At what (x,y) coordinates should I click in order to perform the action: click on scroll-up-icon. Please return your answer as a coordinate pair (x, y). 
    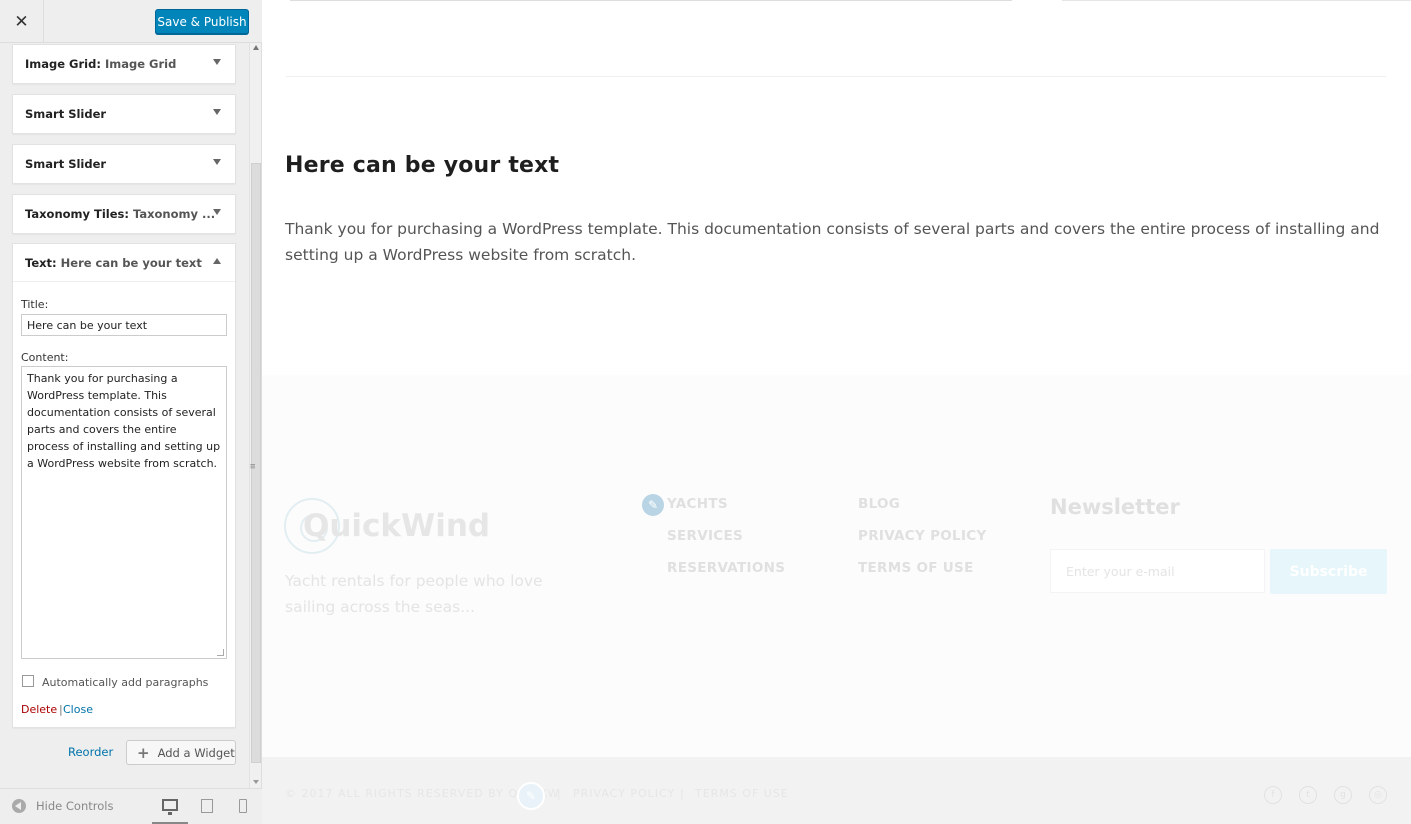
    Looking at the image, I should click on (256, 47).